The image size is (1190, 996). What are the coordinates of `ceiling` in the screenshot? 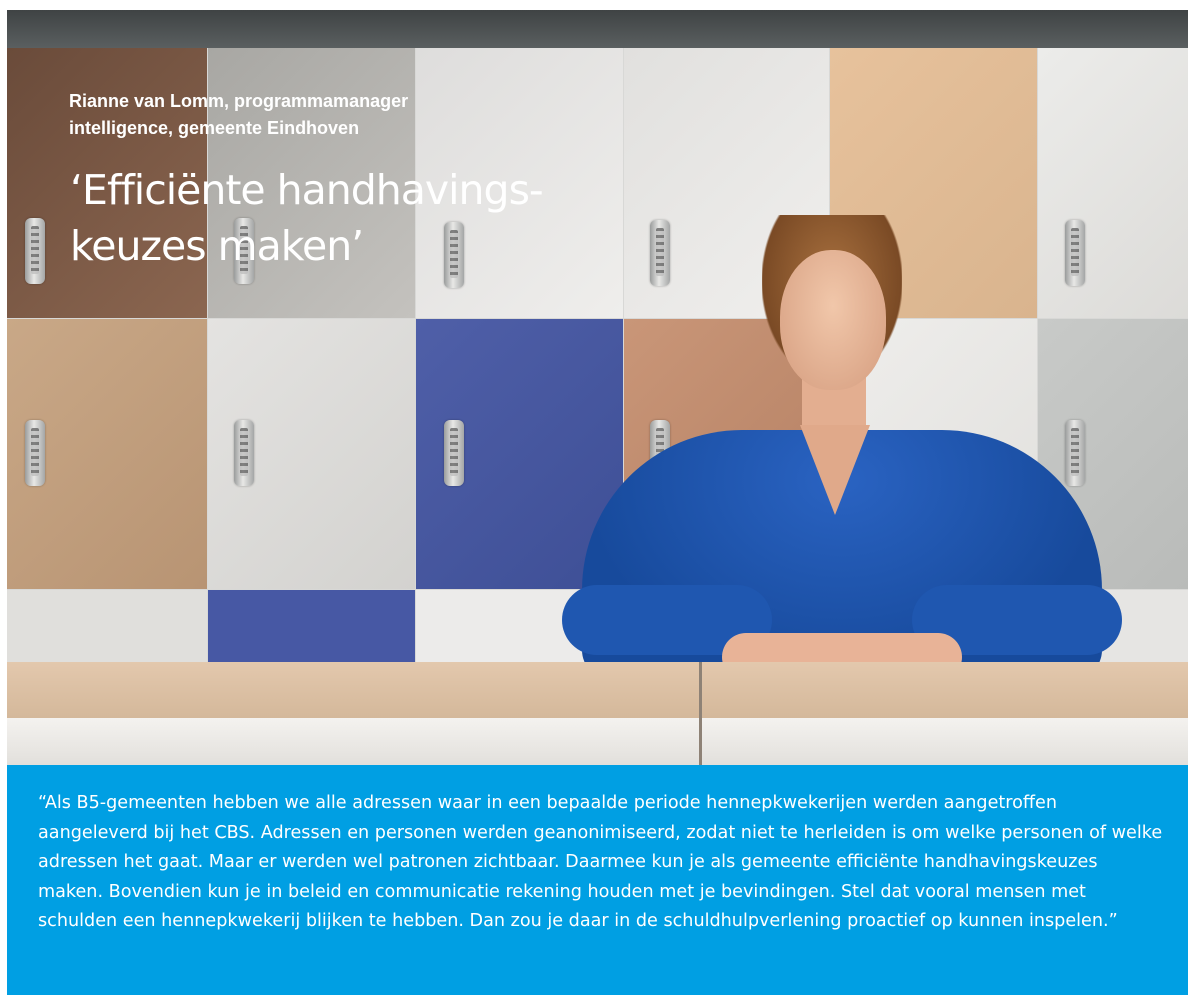 It's located at (597, 29).